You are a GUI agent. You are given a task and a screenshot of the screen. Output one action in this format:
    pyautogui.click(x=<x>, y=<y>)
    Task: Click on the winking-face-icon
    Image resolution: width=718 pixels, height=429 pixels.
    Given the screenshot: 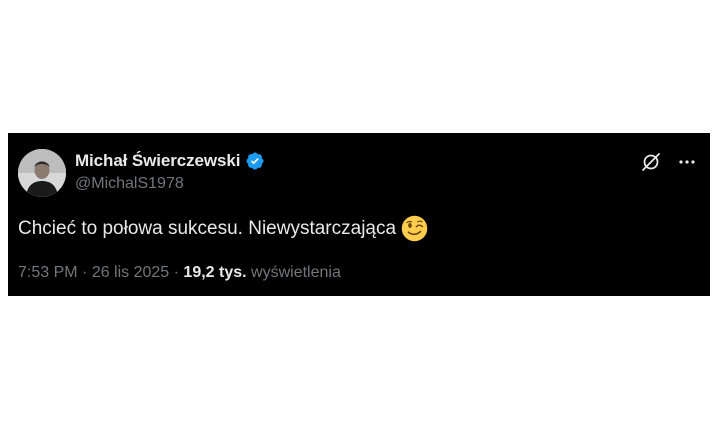 What is the action you would take?
    pyautogui.click(x=414, y=228)
    